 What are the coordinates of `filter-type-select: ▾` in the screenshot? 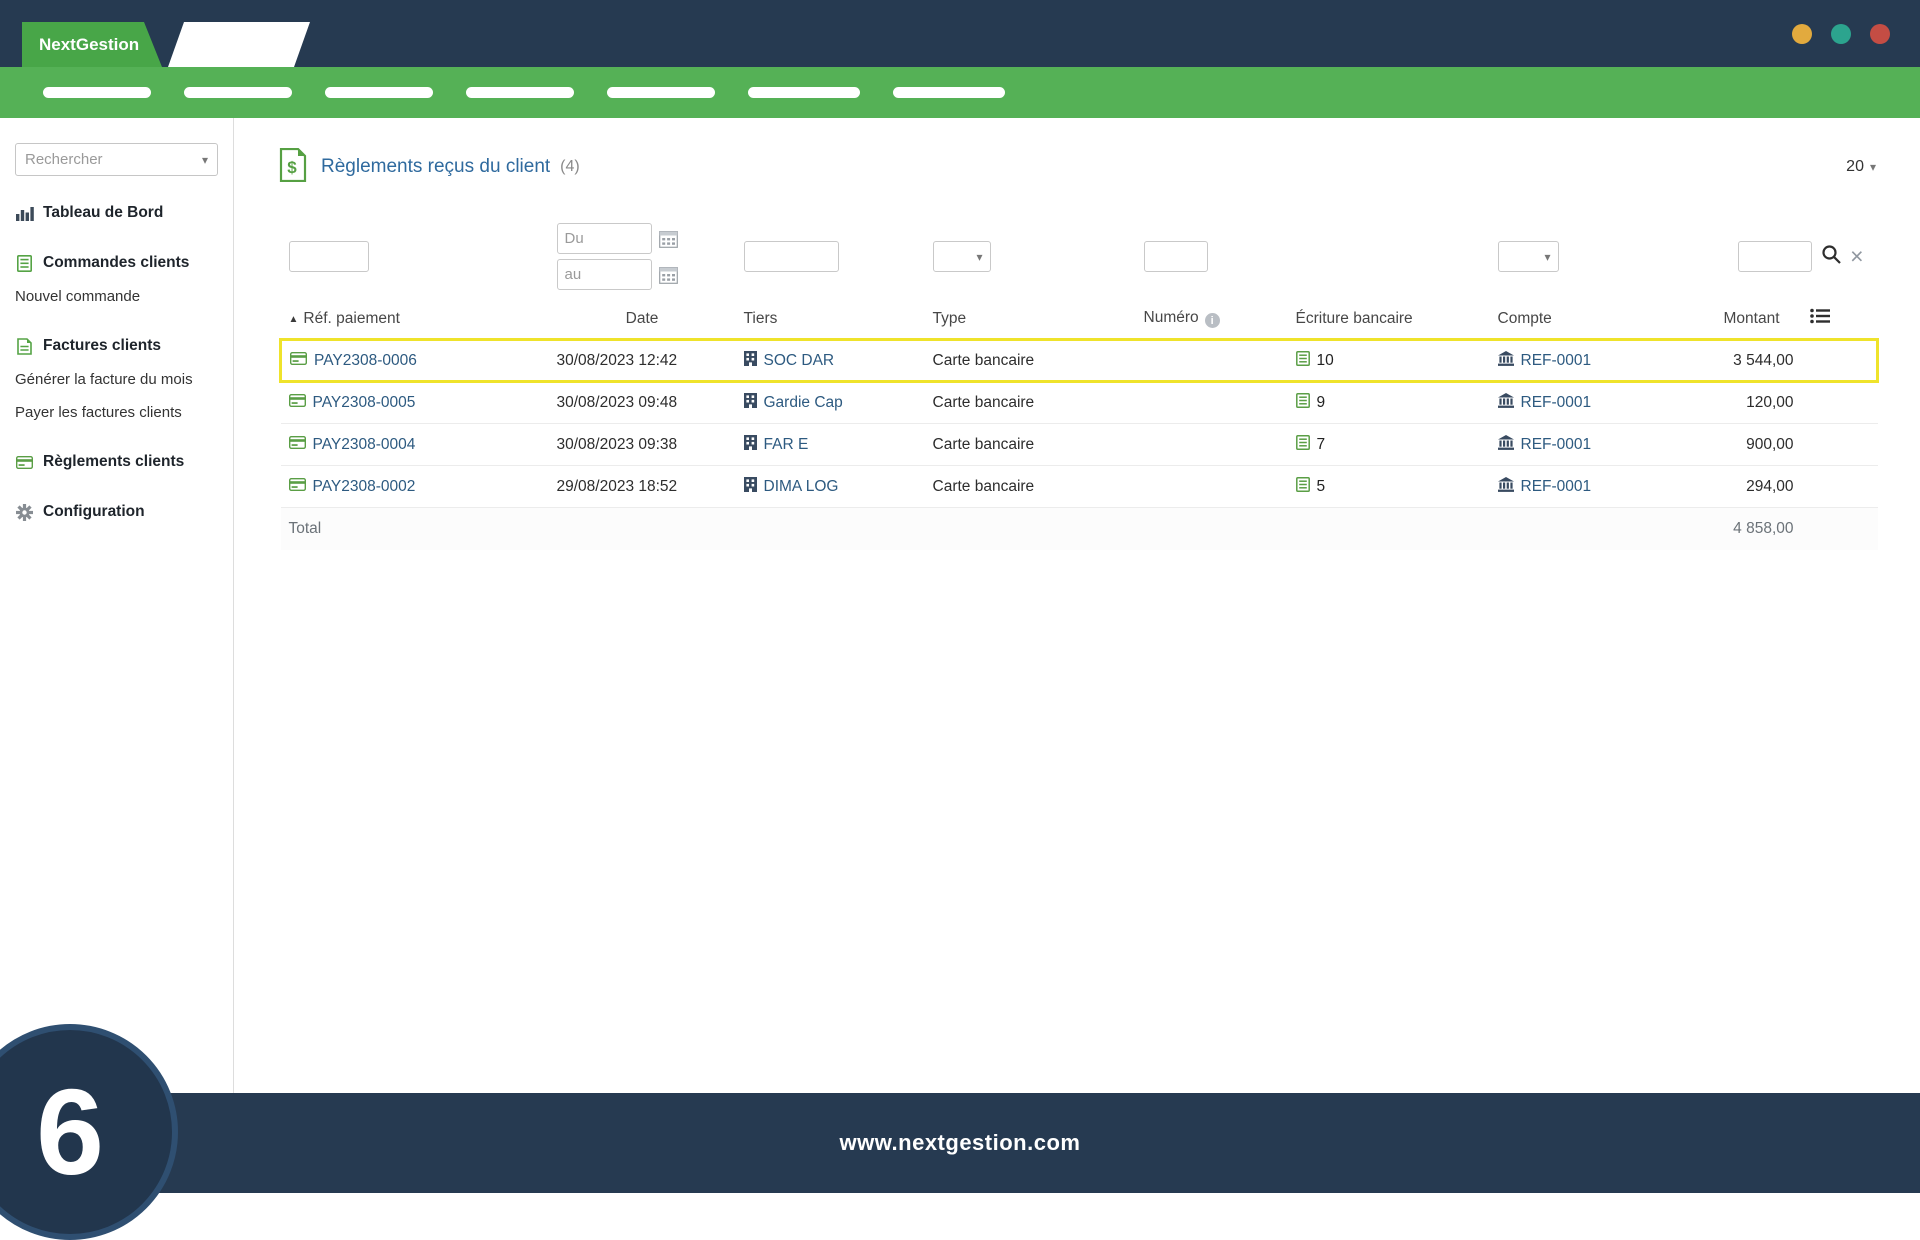 It's located at (961, 256).